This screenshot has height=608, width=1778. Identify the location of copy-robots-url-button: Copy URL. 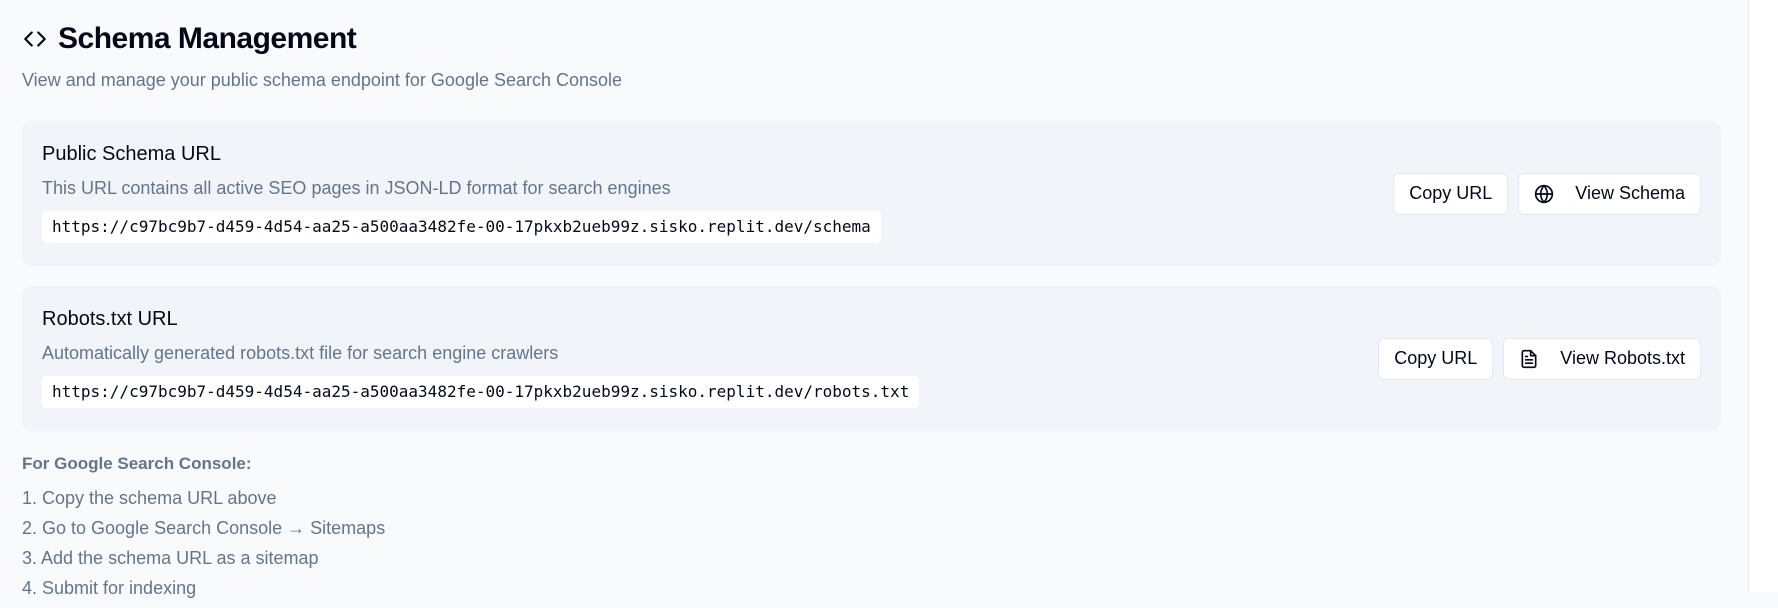
(1436, 358).